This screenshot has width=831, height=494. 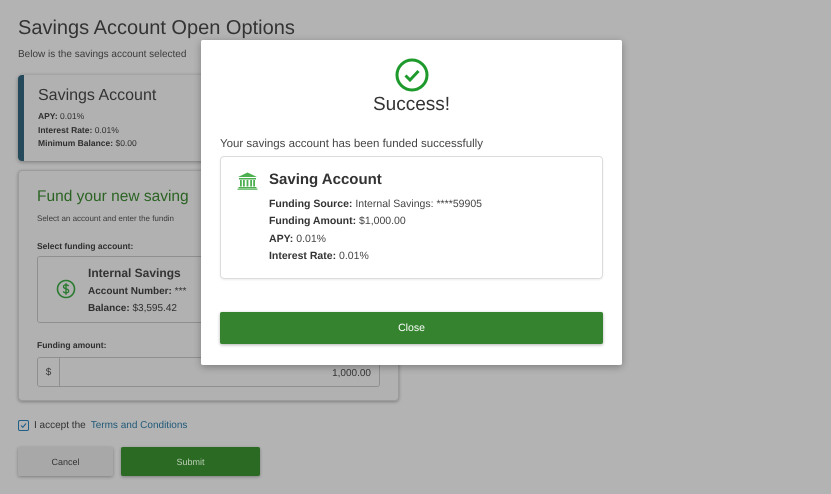 What do you see at coordinates (102, 54) in the screenshot?
I see `intro-text: Below is the savings account selected` at bounding box center [102, 54].